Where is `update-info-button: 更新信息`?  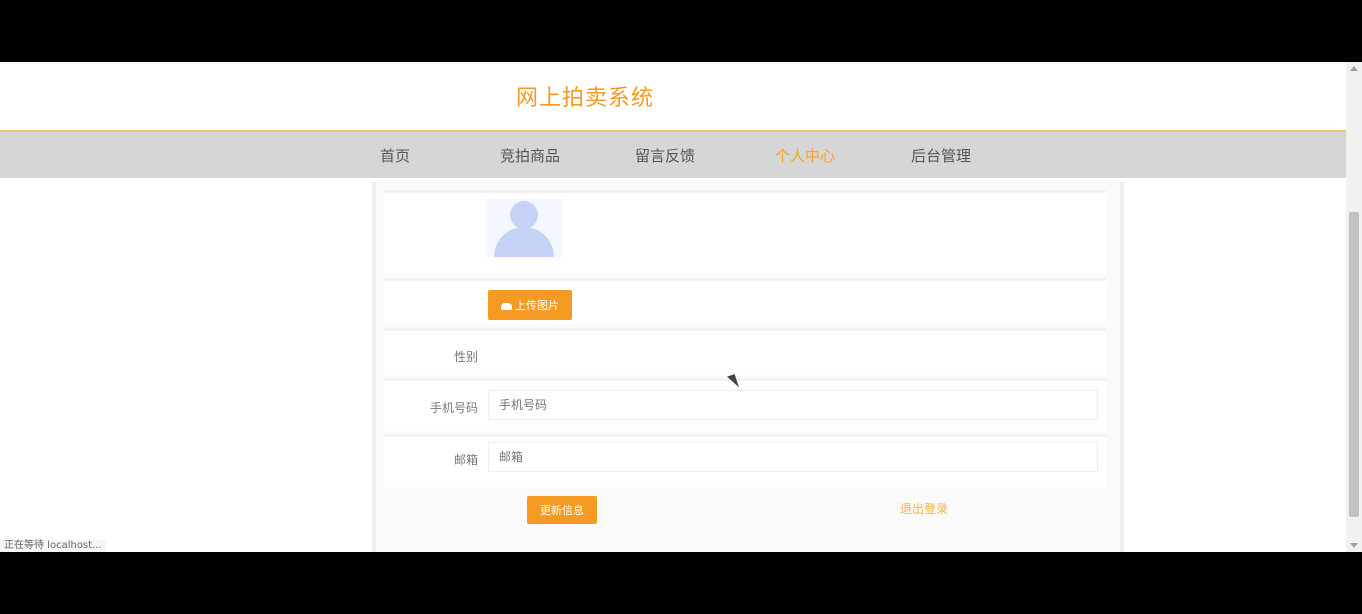 update-info-button: 更新信息 is located at coordinates (562, 510).